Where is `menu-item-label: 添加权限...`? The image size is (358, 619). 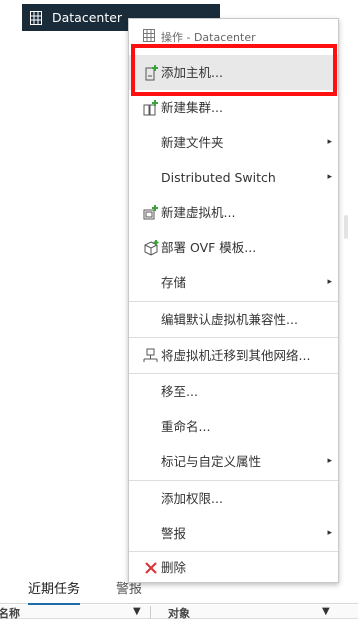
menu-item-label: 添加权限... is located at coordinates (192, 498).